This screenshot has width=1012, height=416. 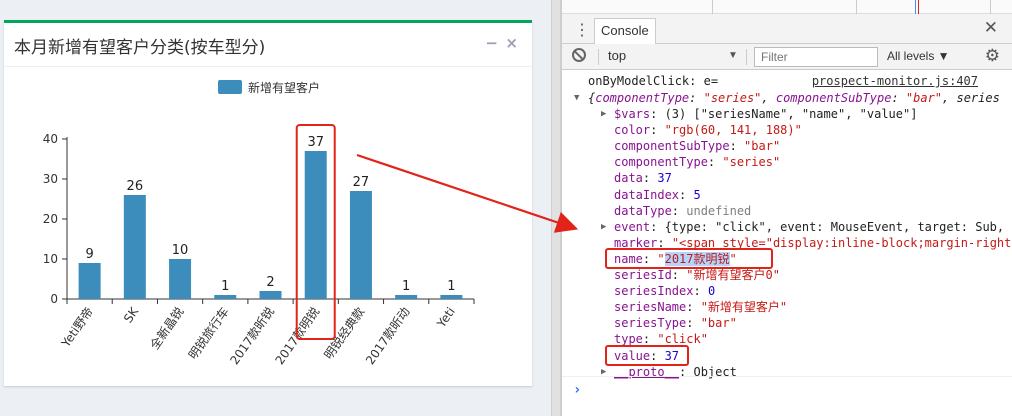 I want to click on x-tick-label: 2017款昕动, so click(x=388, y=336).